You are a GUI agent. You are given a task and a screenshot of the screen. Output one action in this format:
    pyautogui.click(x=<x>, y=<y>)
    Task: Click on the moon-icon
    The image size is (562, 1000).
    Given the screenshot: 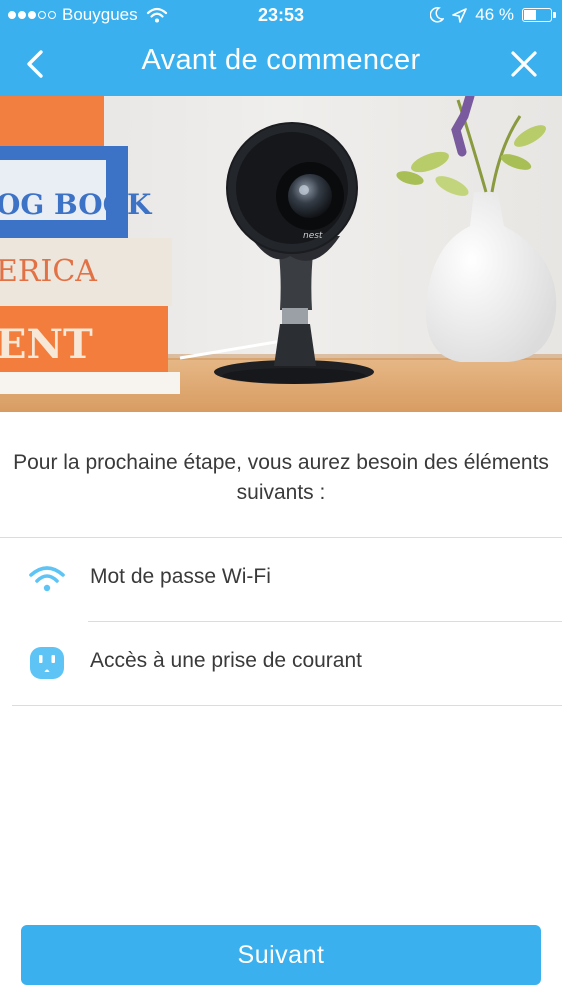 What is the action you would take?
    pyautogui.click(x=437, y=15)
    